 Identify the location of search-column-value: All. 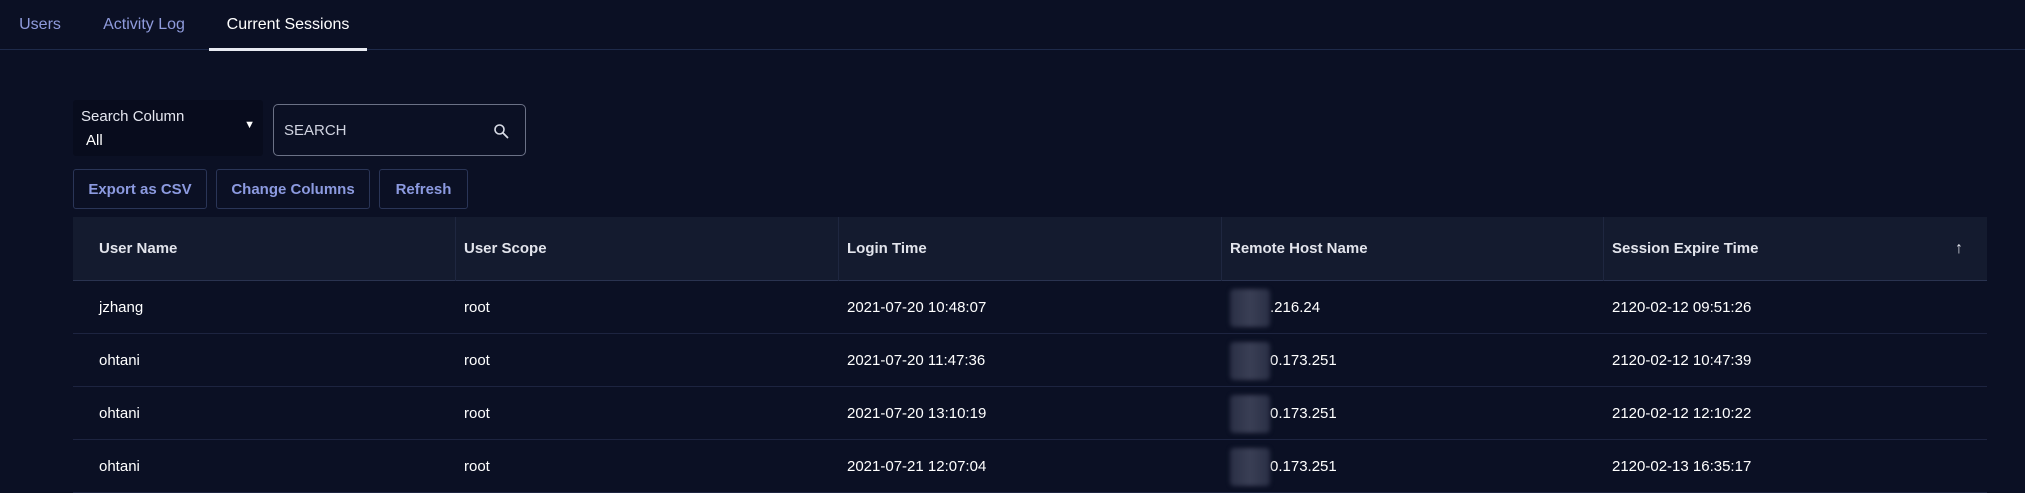
(94, 140).